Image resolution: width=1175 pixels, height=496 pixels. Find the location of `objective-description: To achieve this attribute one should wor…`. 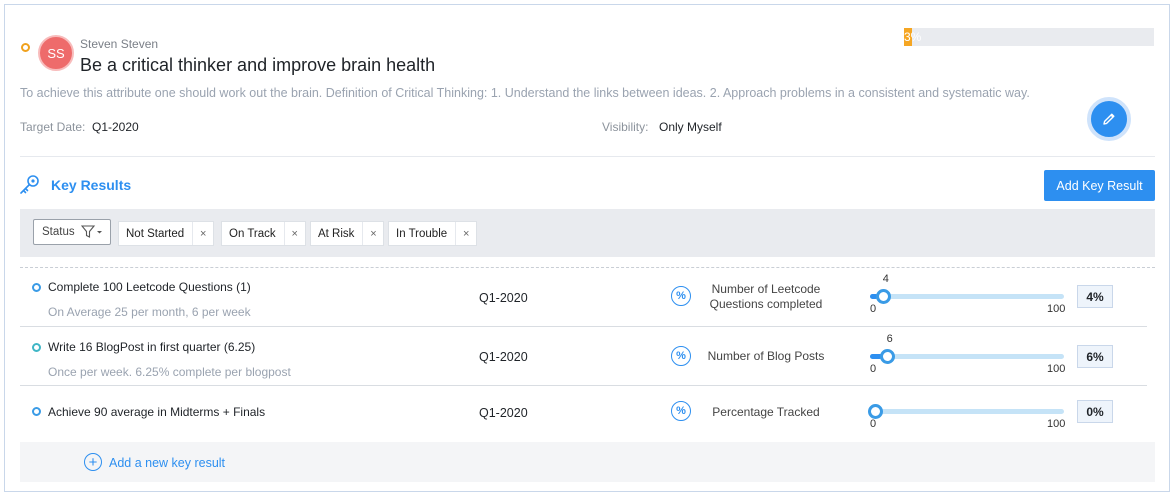

objective-description: To achieve this attribute one should wor… is located at coordinates (525, 93).